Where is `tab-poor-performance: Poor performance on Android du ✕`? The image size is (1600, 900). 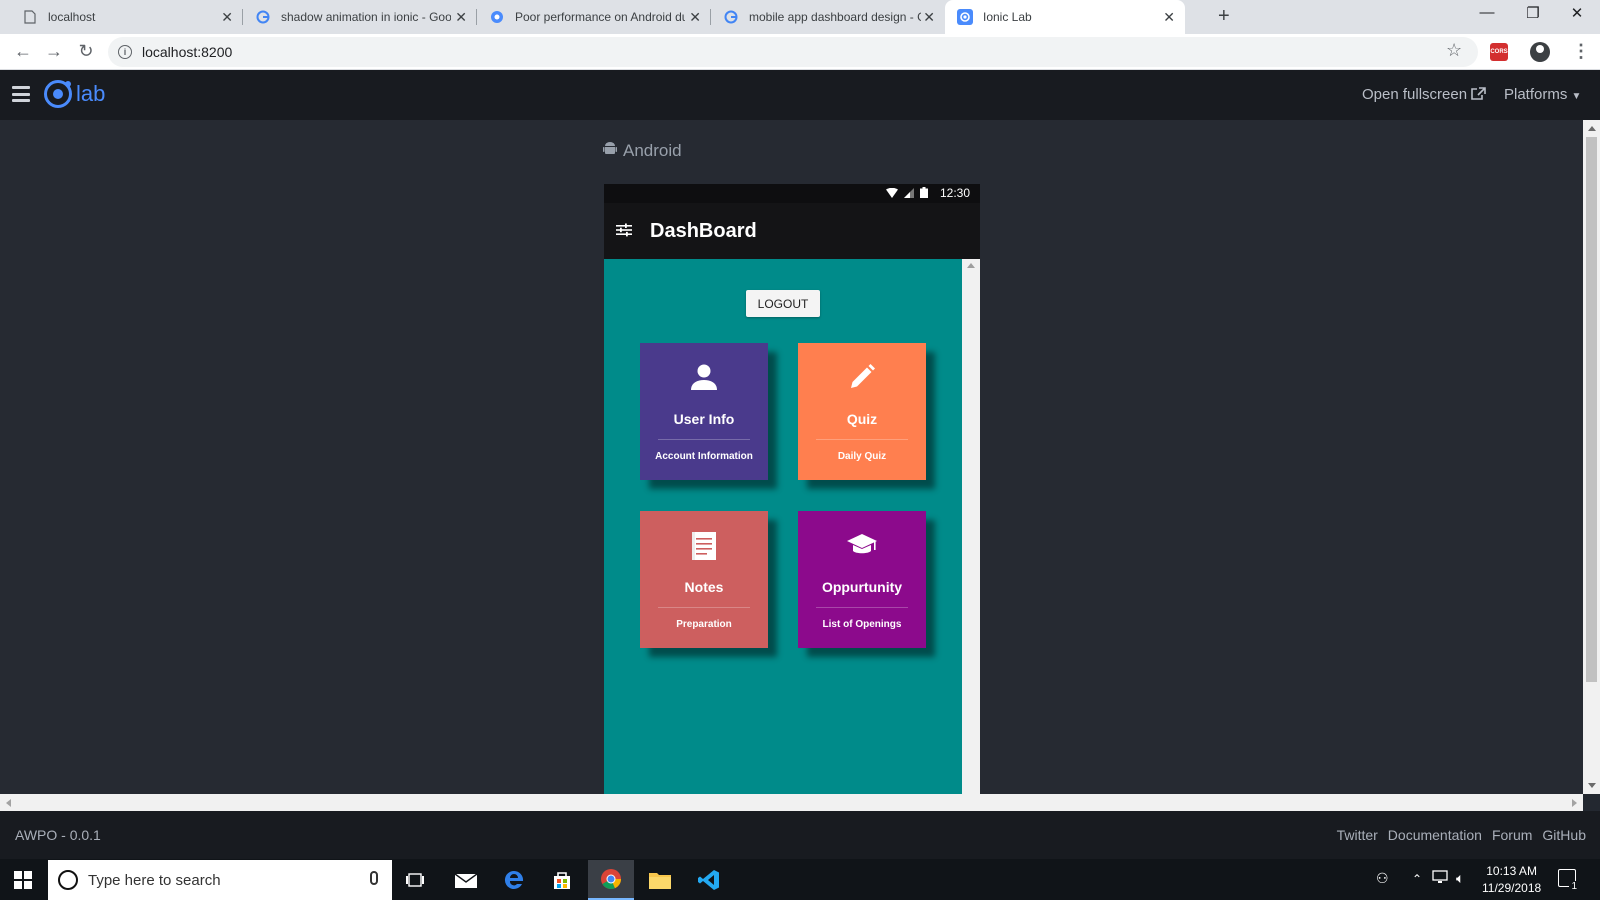 tab-poor-performance: Poor performance on Android du ✕ is located at coordinates (594, 17).